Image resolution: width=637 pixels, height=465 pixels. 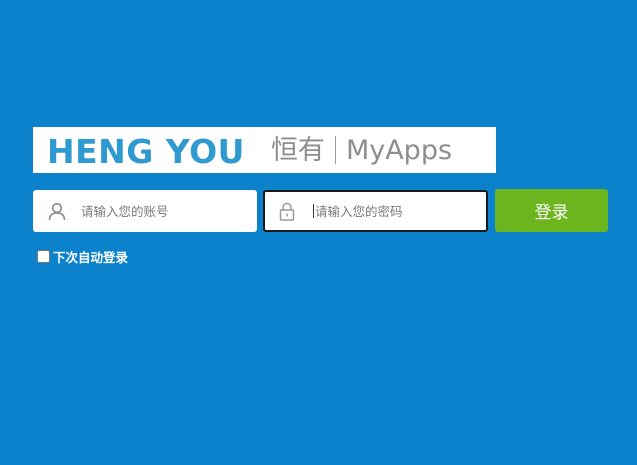 I want to click on lock-icon, so click(x=287, y=211).